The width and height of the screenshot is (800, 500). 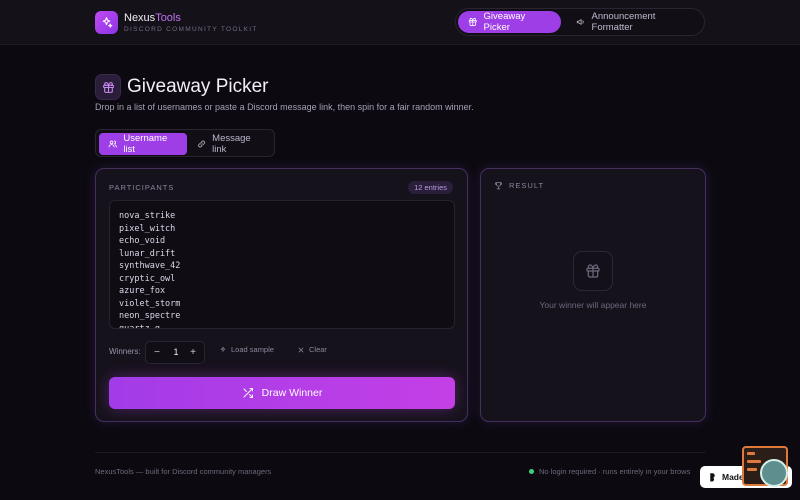 What do you see at coordinates (623, 22) in the screenshot?
I see `nav-label: Announcement Formatter` at bounding box center [623, 22].